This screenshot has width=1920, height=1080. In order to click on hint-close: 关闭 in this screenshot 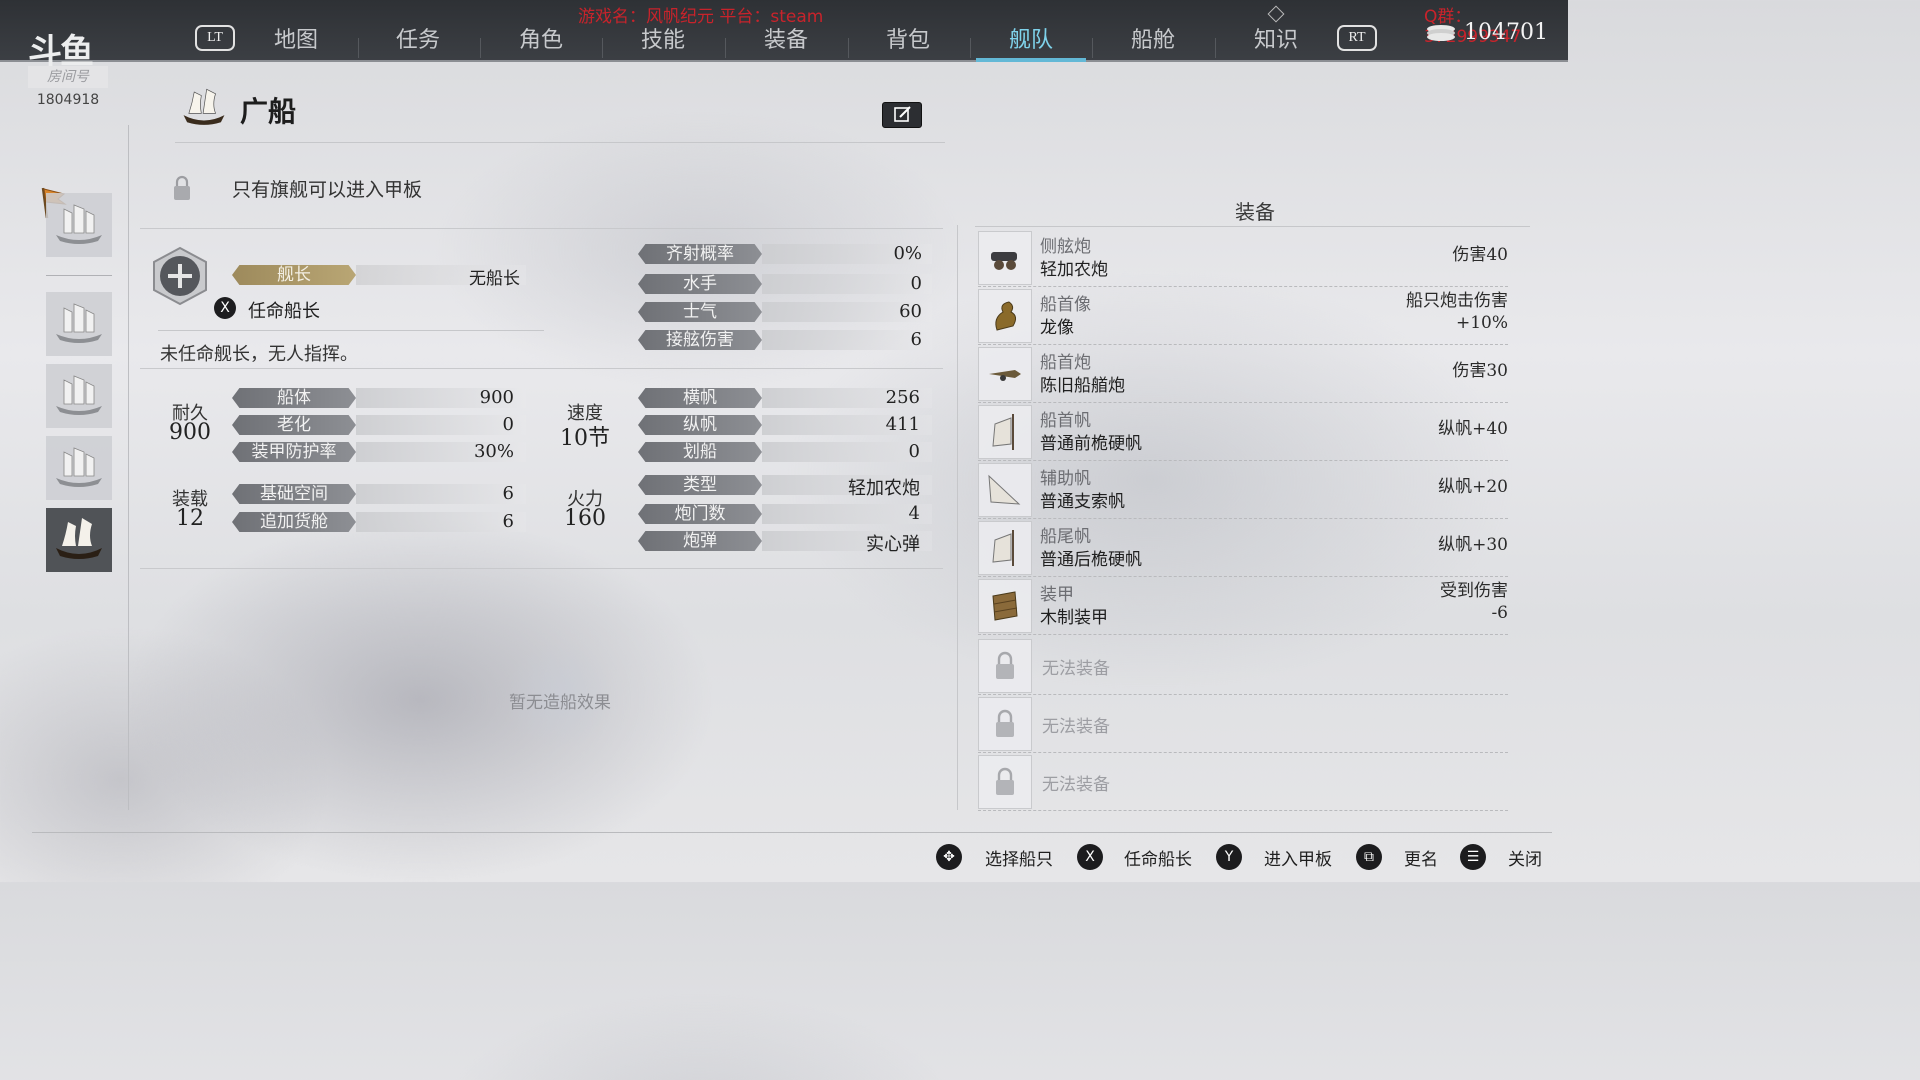, I will do `click(1525, 857)`.